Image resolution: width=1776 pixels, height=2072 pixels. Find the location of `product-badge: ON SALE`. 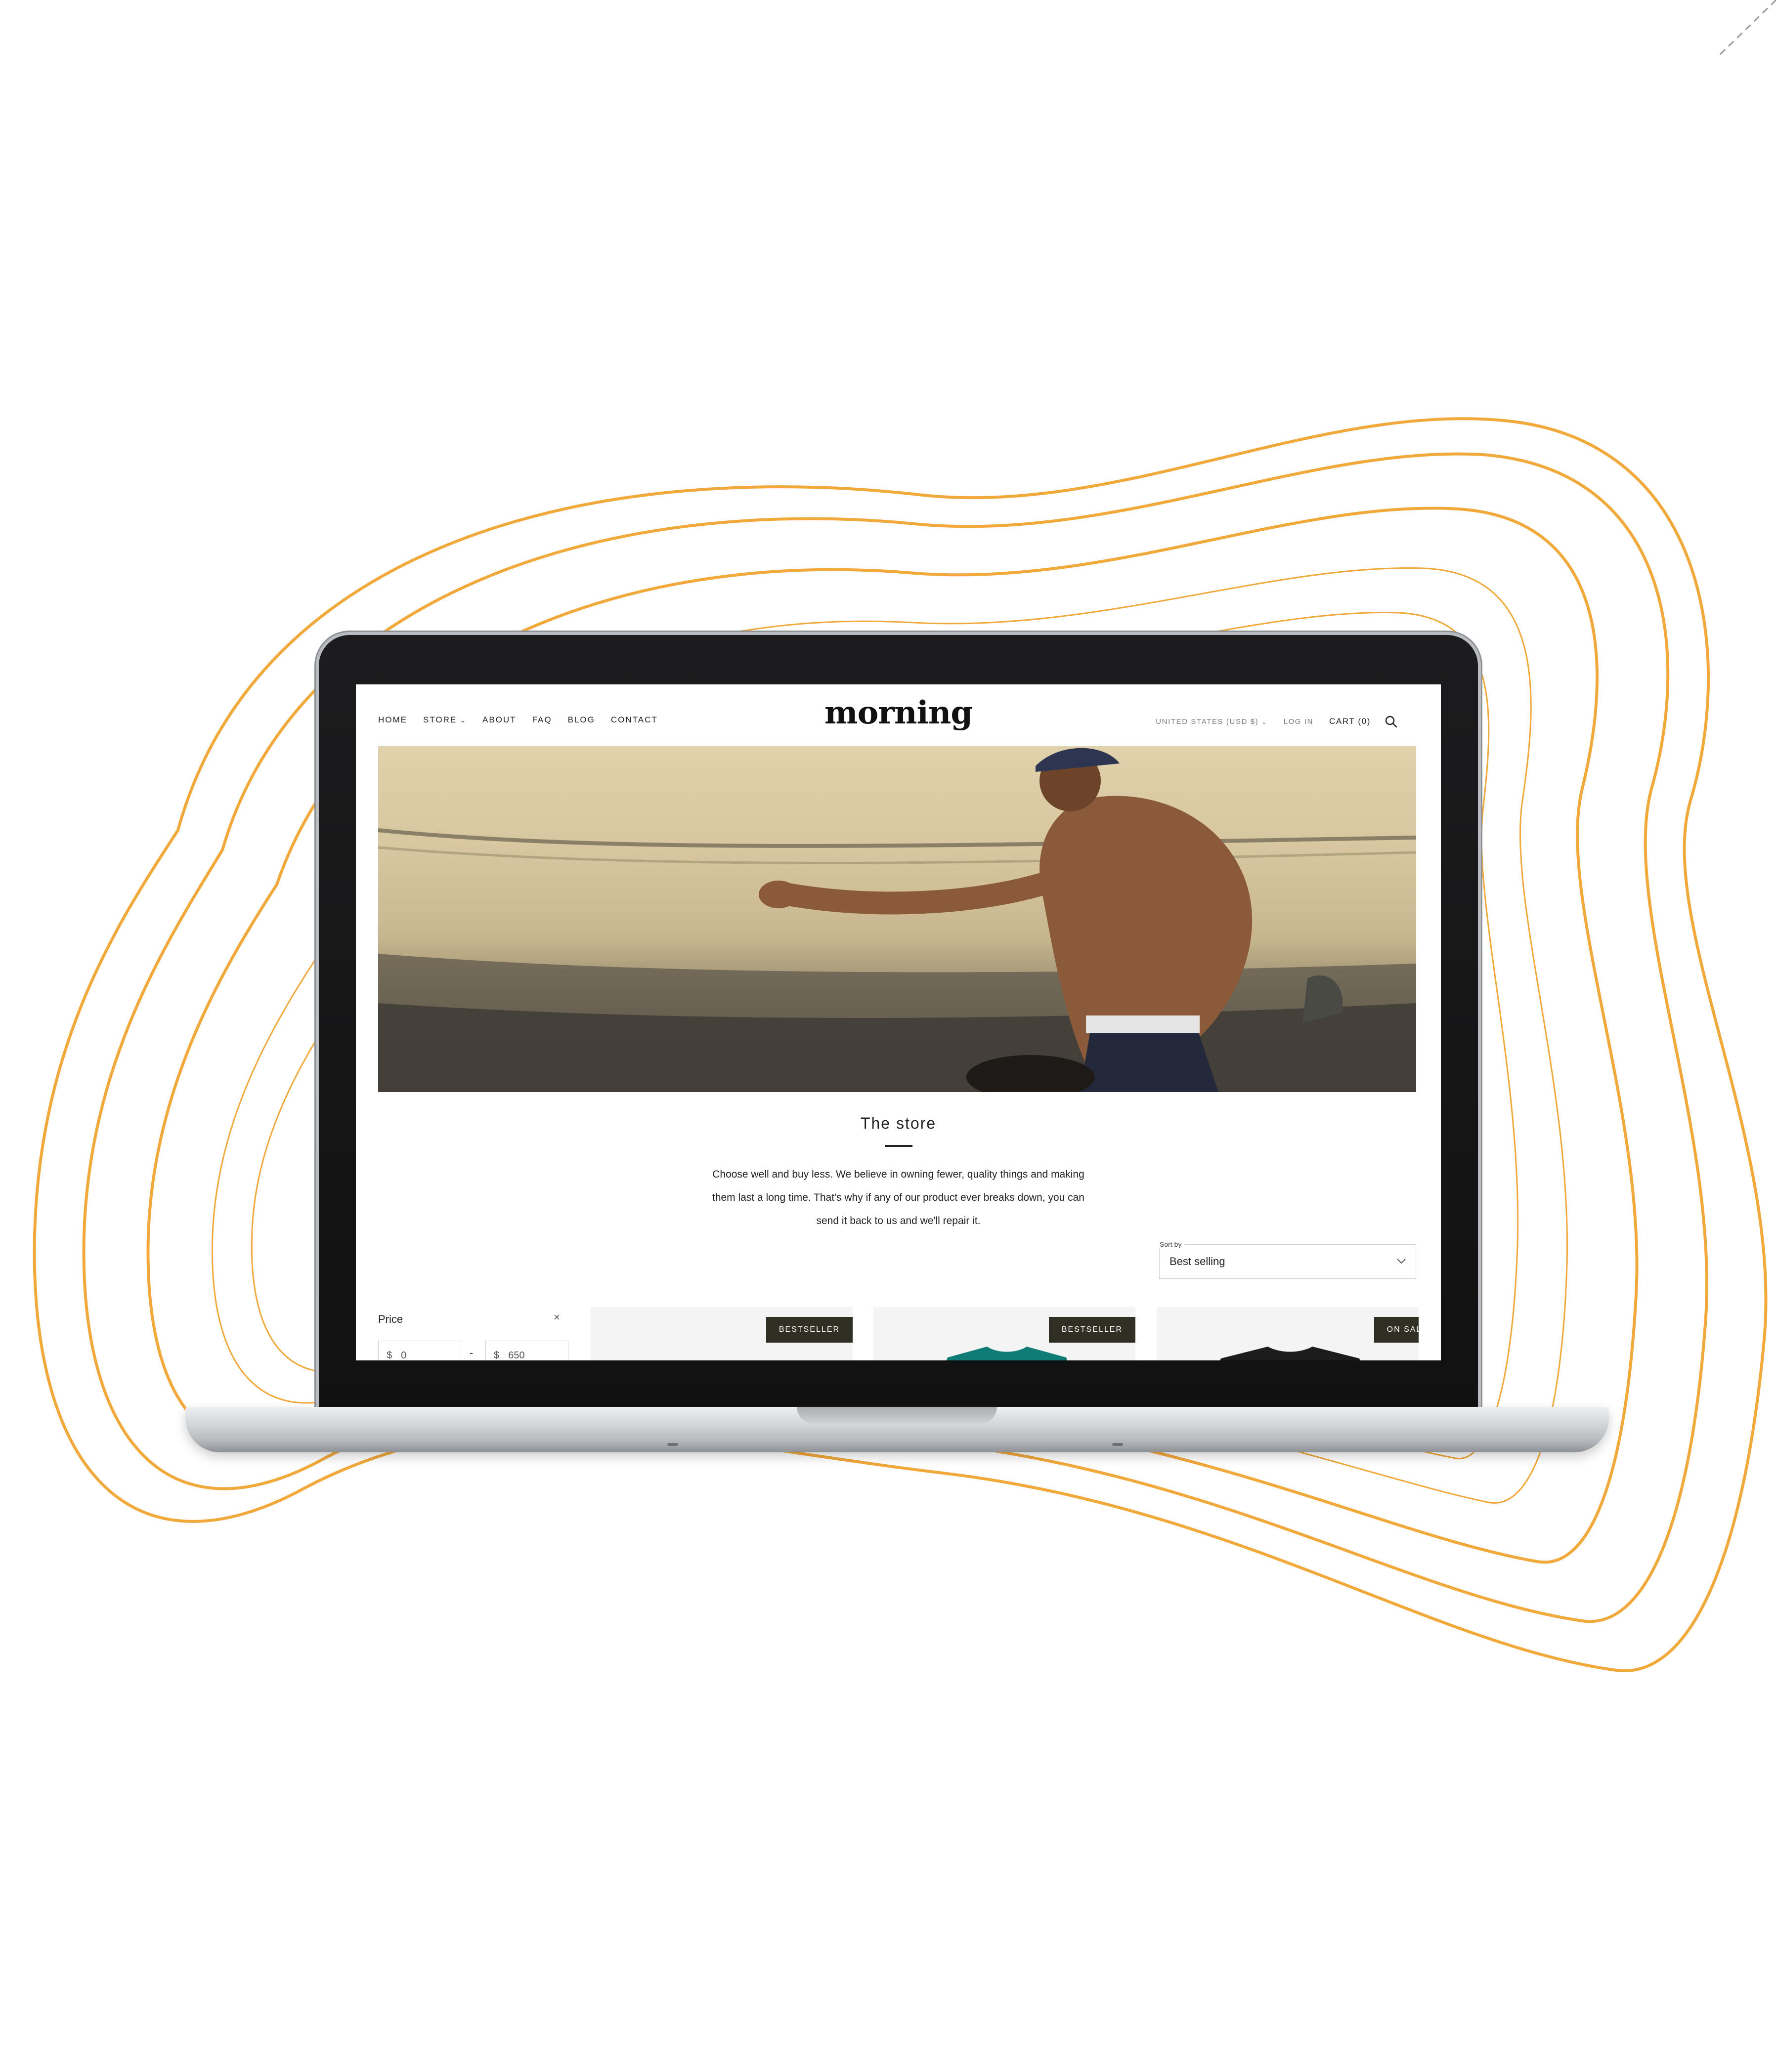

product-badge: ON SALE is located at coordinates (1396, 1330).